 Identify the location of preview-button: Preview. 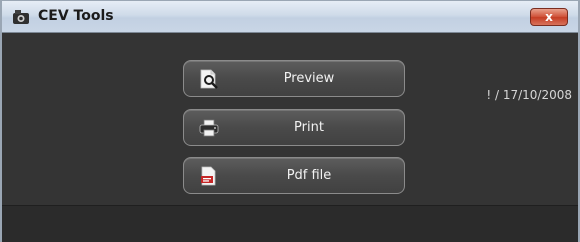
(294, 78).